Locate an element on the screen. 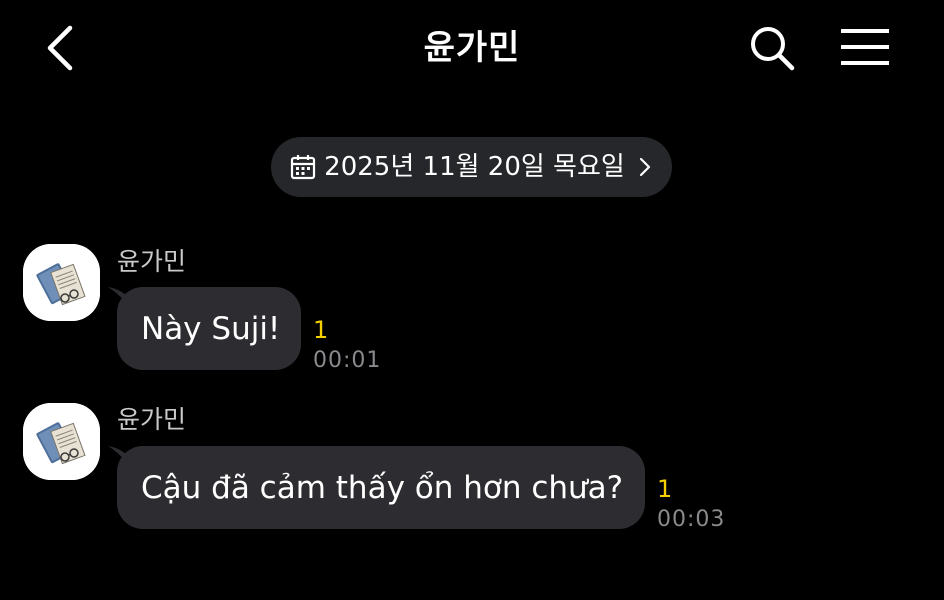 The width and height of the screenshot is (944, 600). chat-title: 윤가민 is located at coordinates (472, 48).